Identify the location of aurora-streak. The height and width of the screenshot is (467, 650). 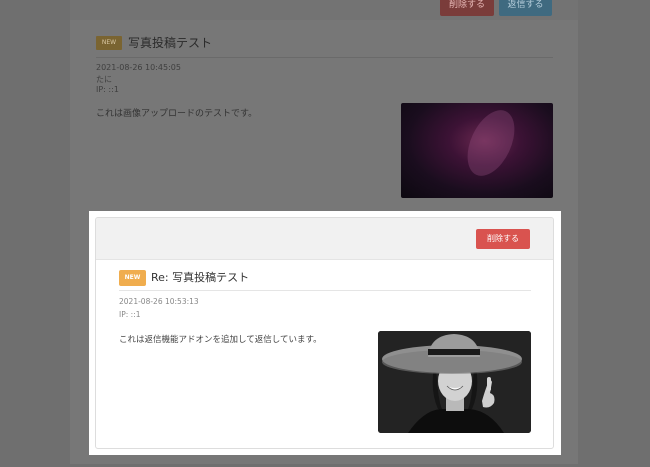
(491, 143).